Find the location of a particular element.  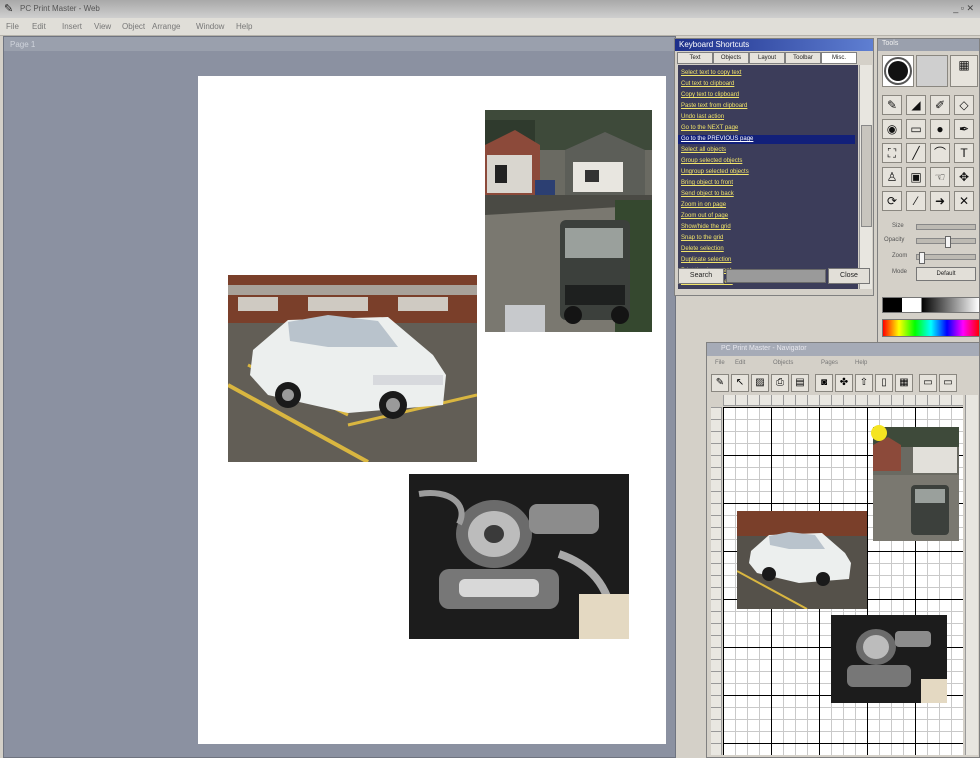

rectangle-icon: ▭ is located at coordinates (916, 129).